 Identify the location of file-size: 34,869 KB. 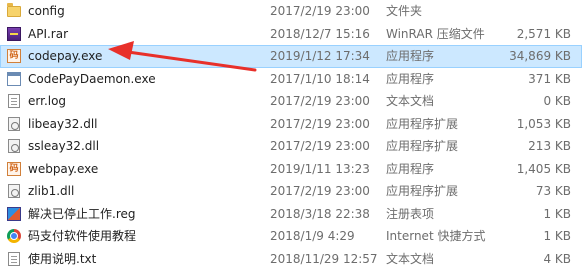
(540, 56).